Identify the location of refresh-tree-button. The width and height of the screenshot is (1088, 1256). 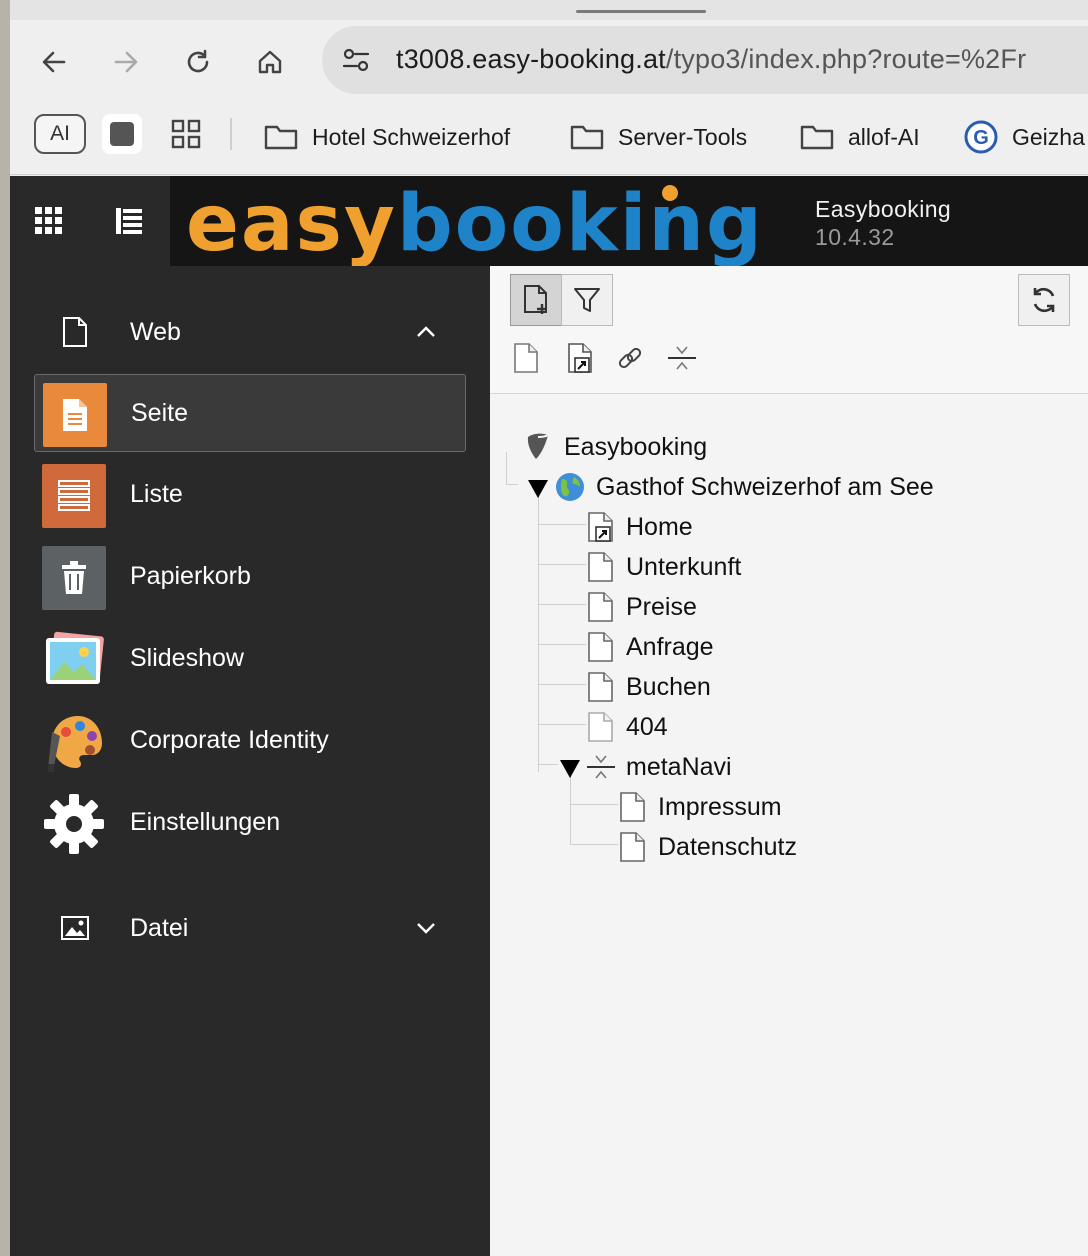
(1044, 300).